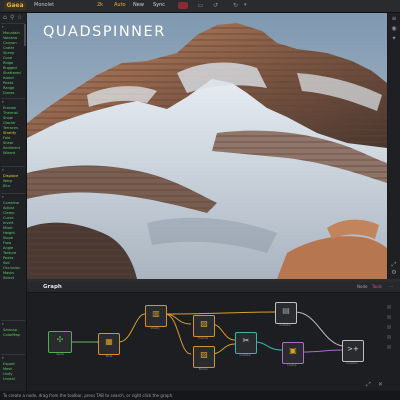  What do you see at coordinates (8, 53) in the screenshot?
I see `sidebar-item: Slump` at bounding box center [8, 53].